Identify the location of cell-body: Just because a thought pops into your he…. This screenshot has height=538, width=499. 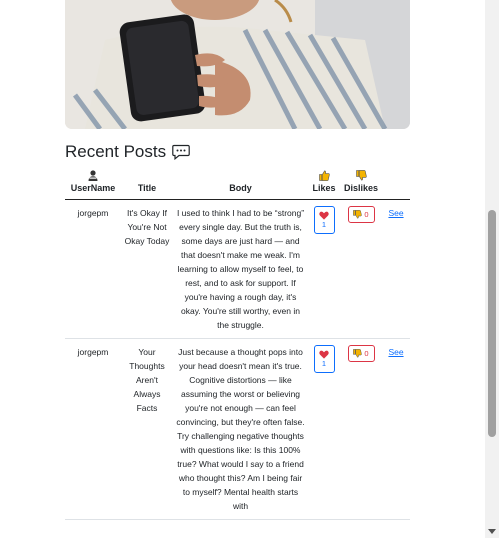
(240, 429).